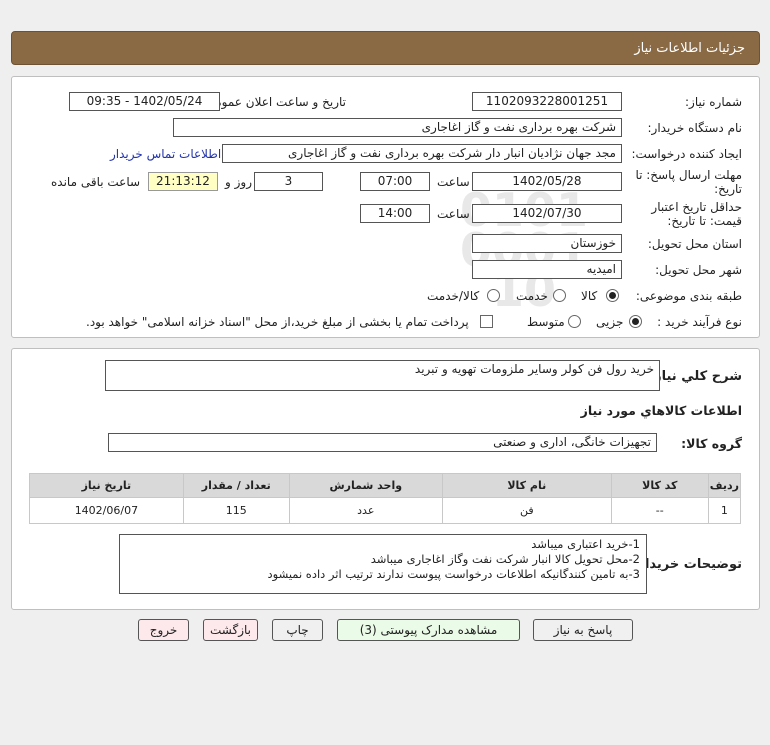  I want to click on category-radio-goods, so click(612, 295).